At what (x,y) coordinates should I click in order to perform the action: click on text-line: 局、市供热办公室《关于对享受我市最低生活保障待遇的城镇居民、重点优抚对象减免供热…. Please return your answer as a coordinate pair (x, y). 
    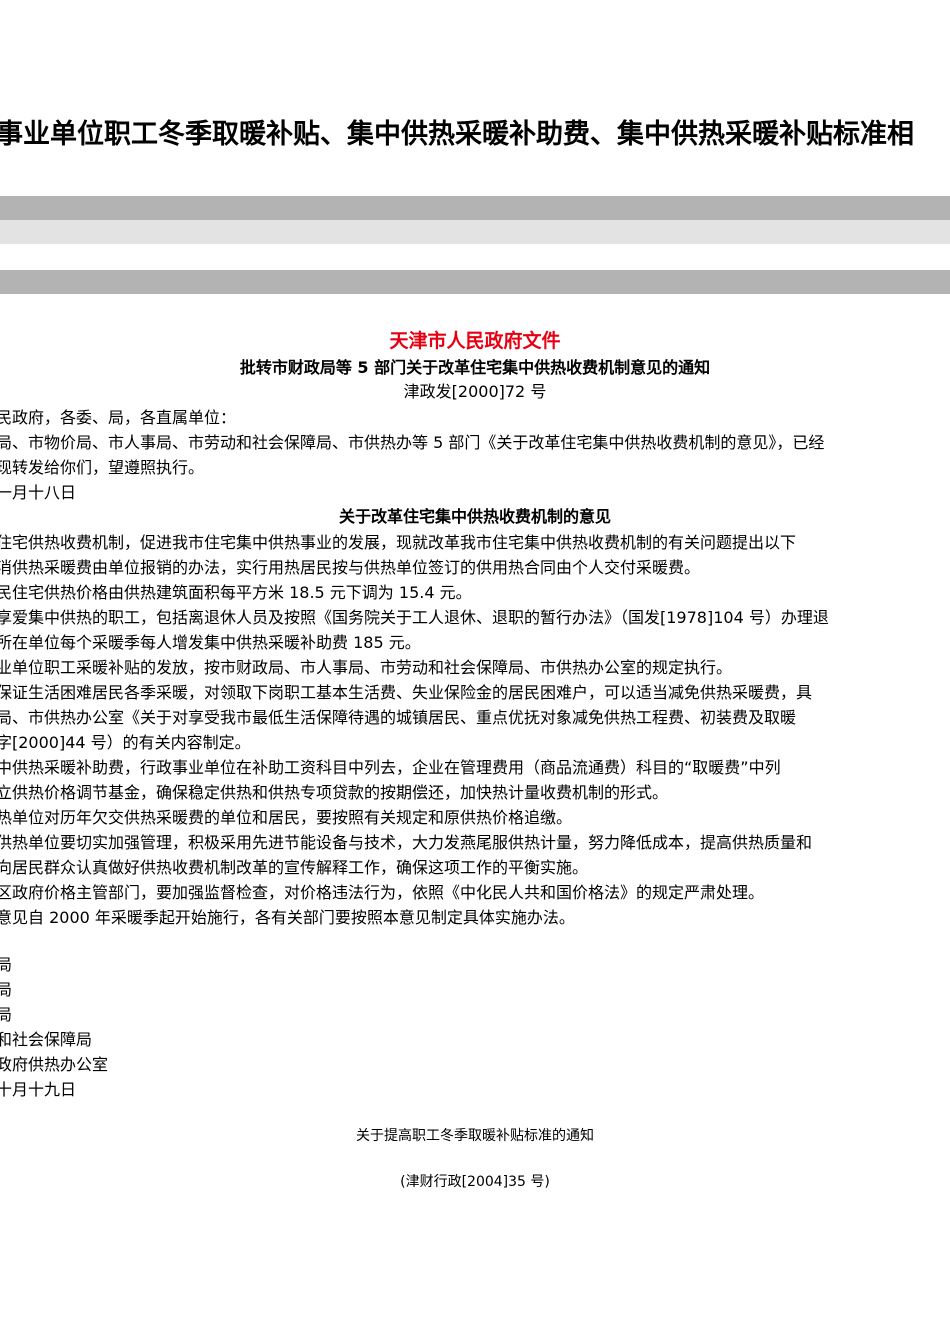
    Looking at the image, I should click on (398, 717).